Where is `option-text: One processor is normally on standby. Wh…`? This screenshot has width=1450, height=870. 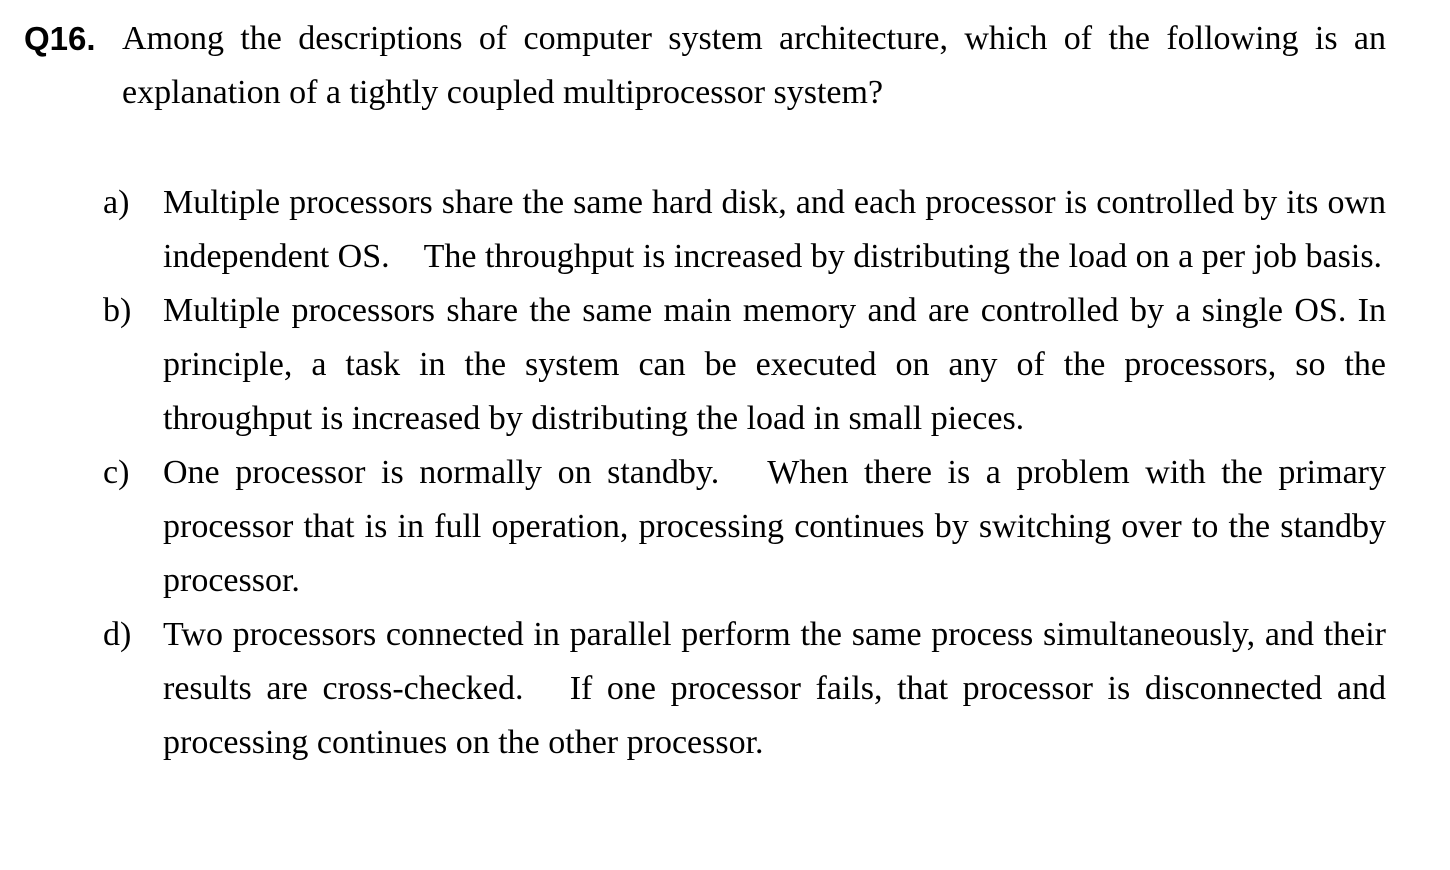 option-text: One processor is normally on standby. Wh… is located at coordinates (779, 526).